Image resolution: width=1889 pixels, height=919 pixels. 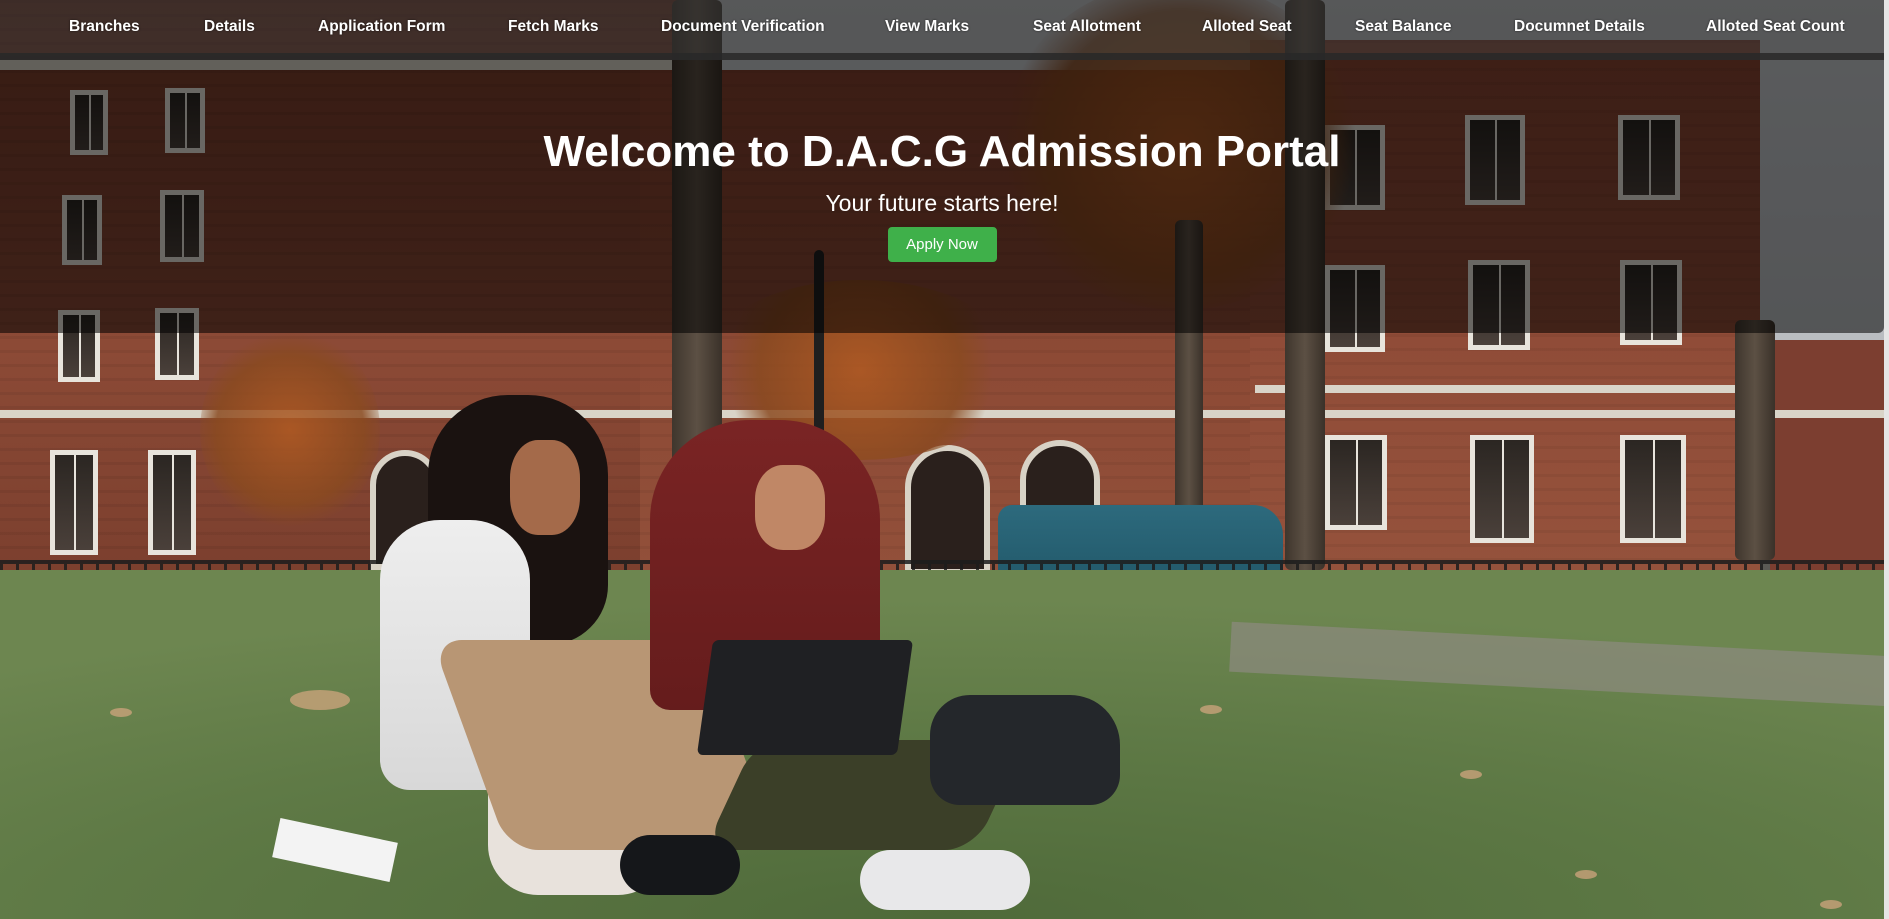 What do you see at coordinates (1755, 440) in the screenshot?
I see `tree-trunk` at bounding box center [1755, 440].